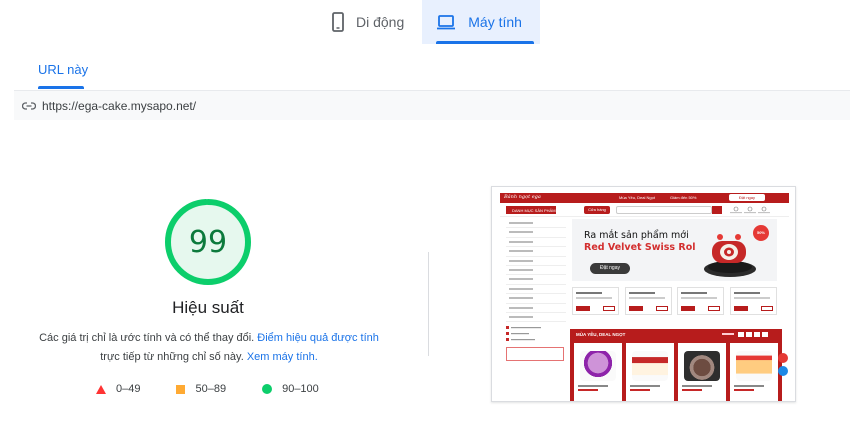  Describe the element at coordinates (750, 334) in the screenshot. I see `thumb-deal-timer` at that location.